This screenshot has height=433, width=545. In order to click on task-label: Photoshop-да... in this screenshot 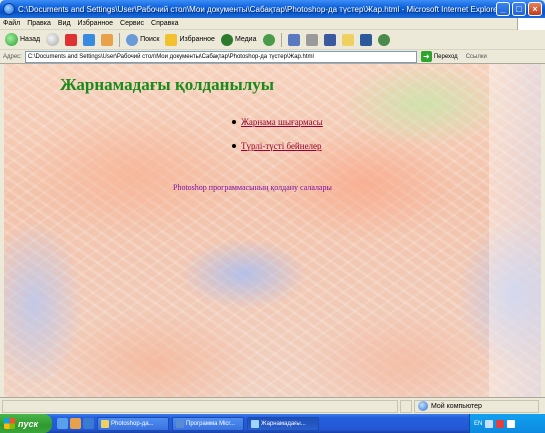, I will do `click(132, 423)`.